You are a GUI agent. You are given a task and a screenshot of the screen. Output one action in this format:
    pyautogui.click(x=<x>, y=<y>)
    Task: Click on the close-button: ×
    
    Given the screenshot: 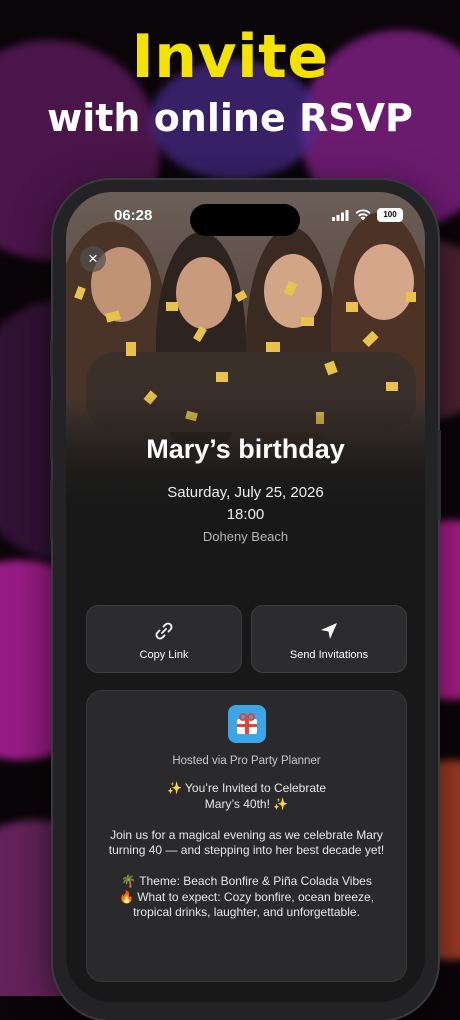 What is the action you would take?
    pyautogui.click(x=93, y=259)
    